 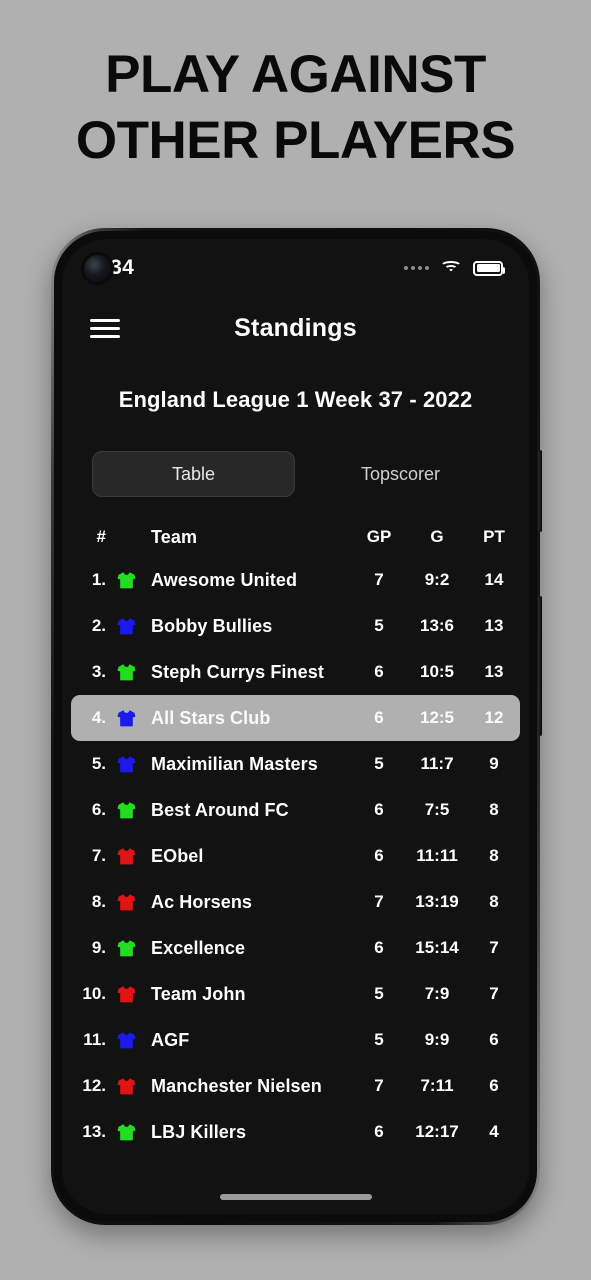 I want to click on row-team-name: Team John, so click(x=198, y=993).